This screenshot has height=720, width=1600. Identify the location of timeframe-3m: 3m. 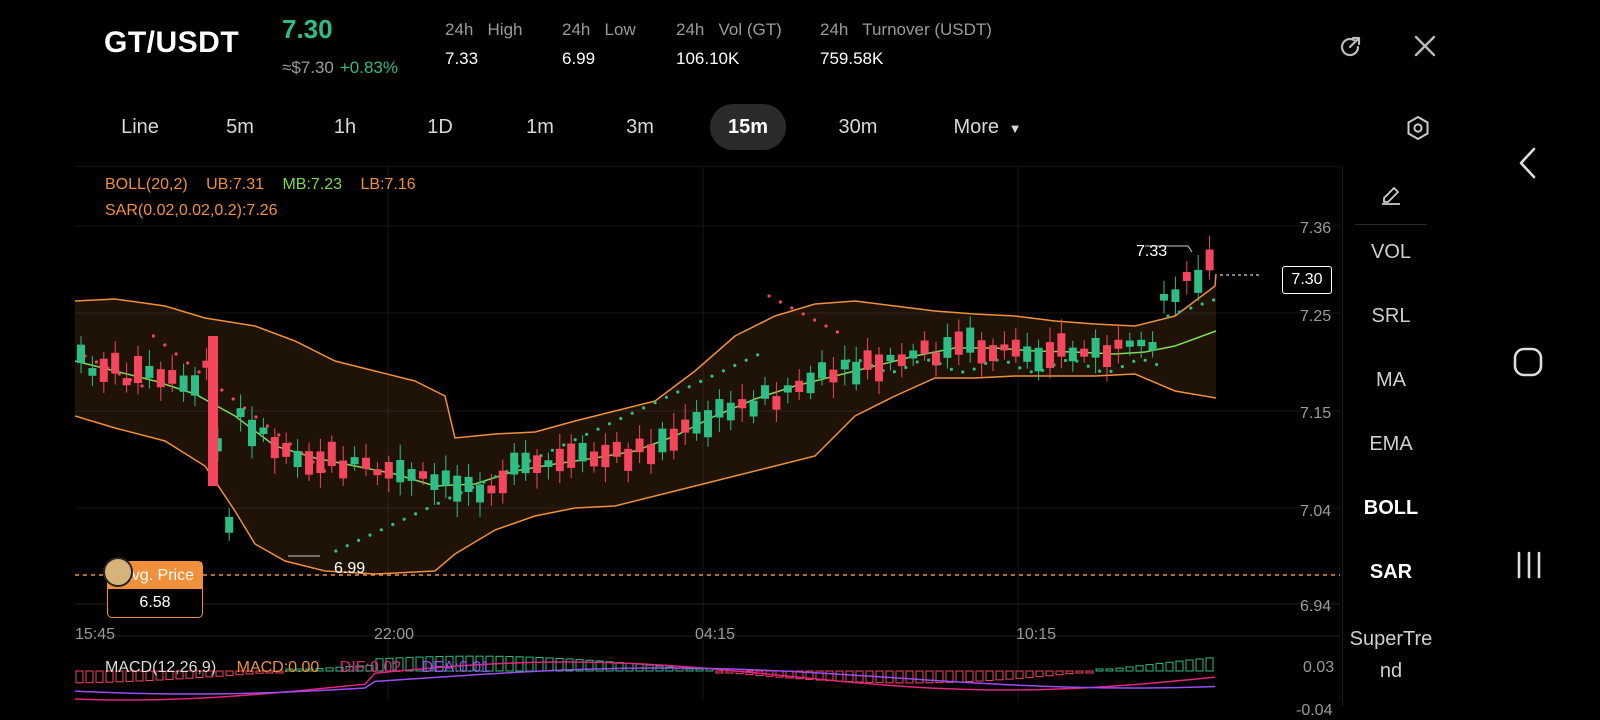
(640, 127).